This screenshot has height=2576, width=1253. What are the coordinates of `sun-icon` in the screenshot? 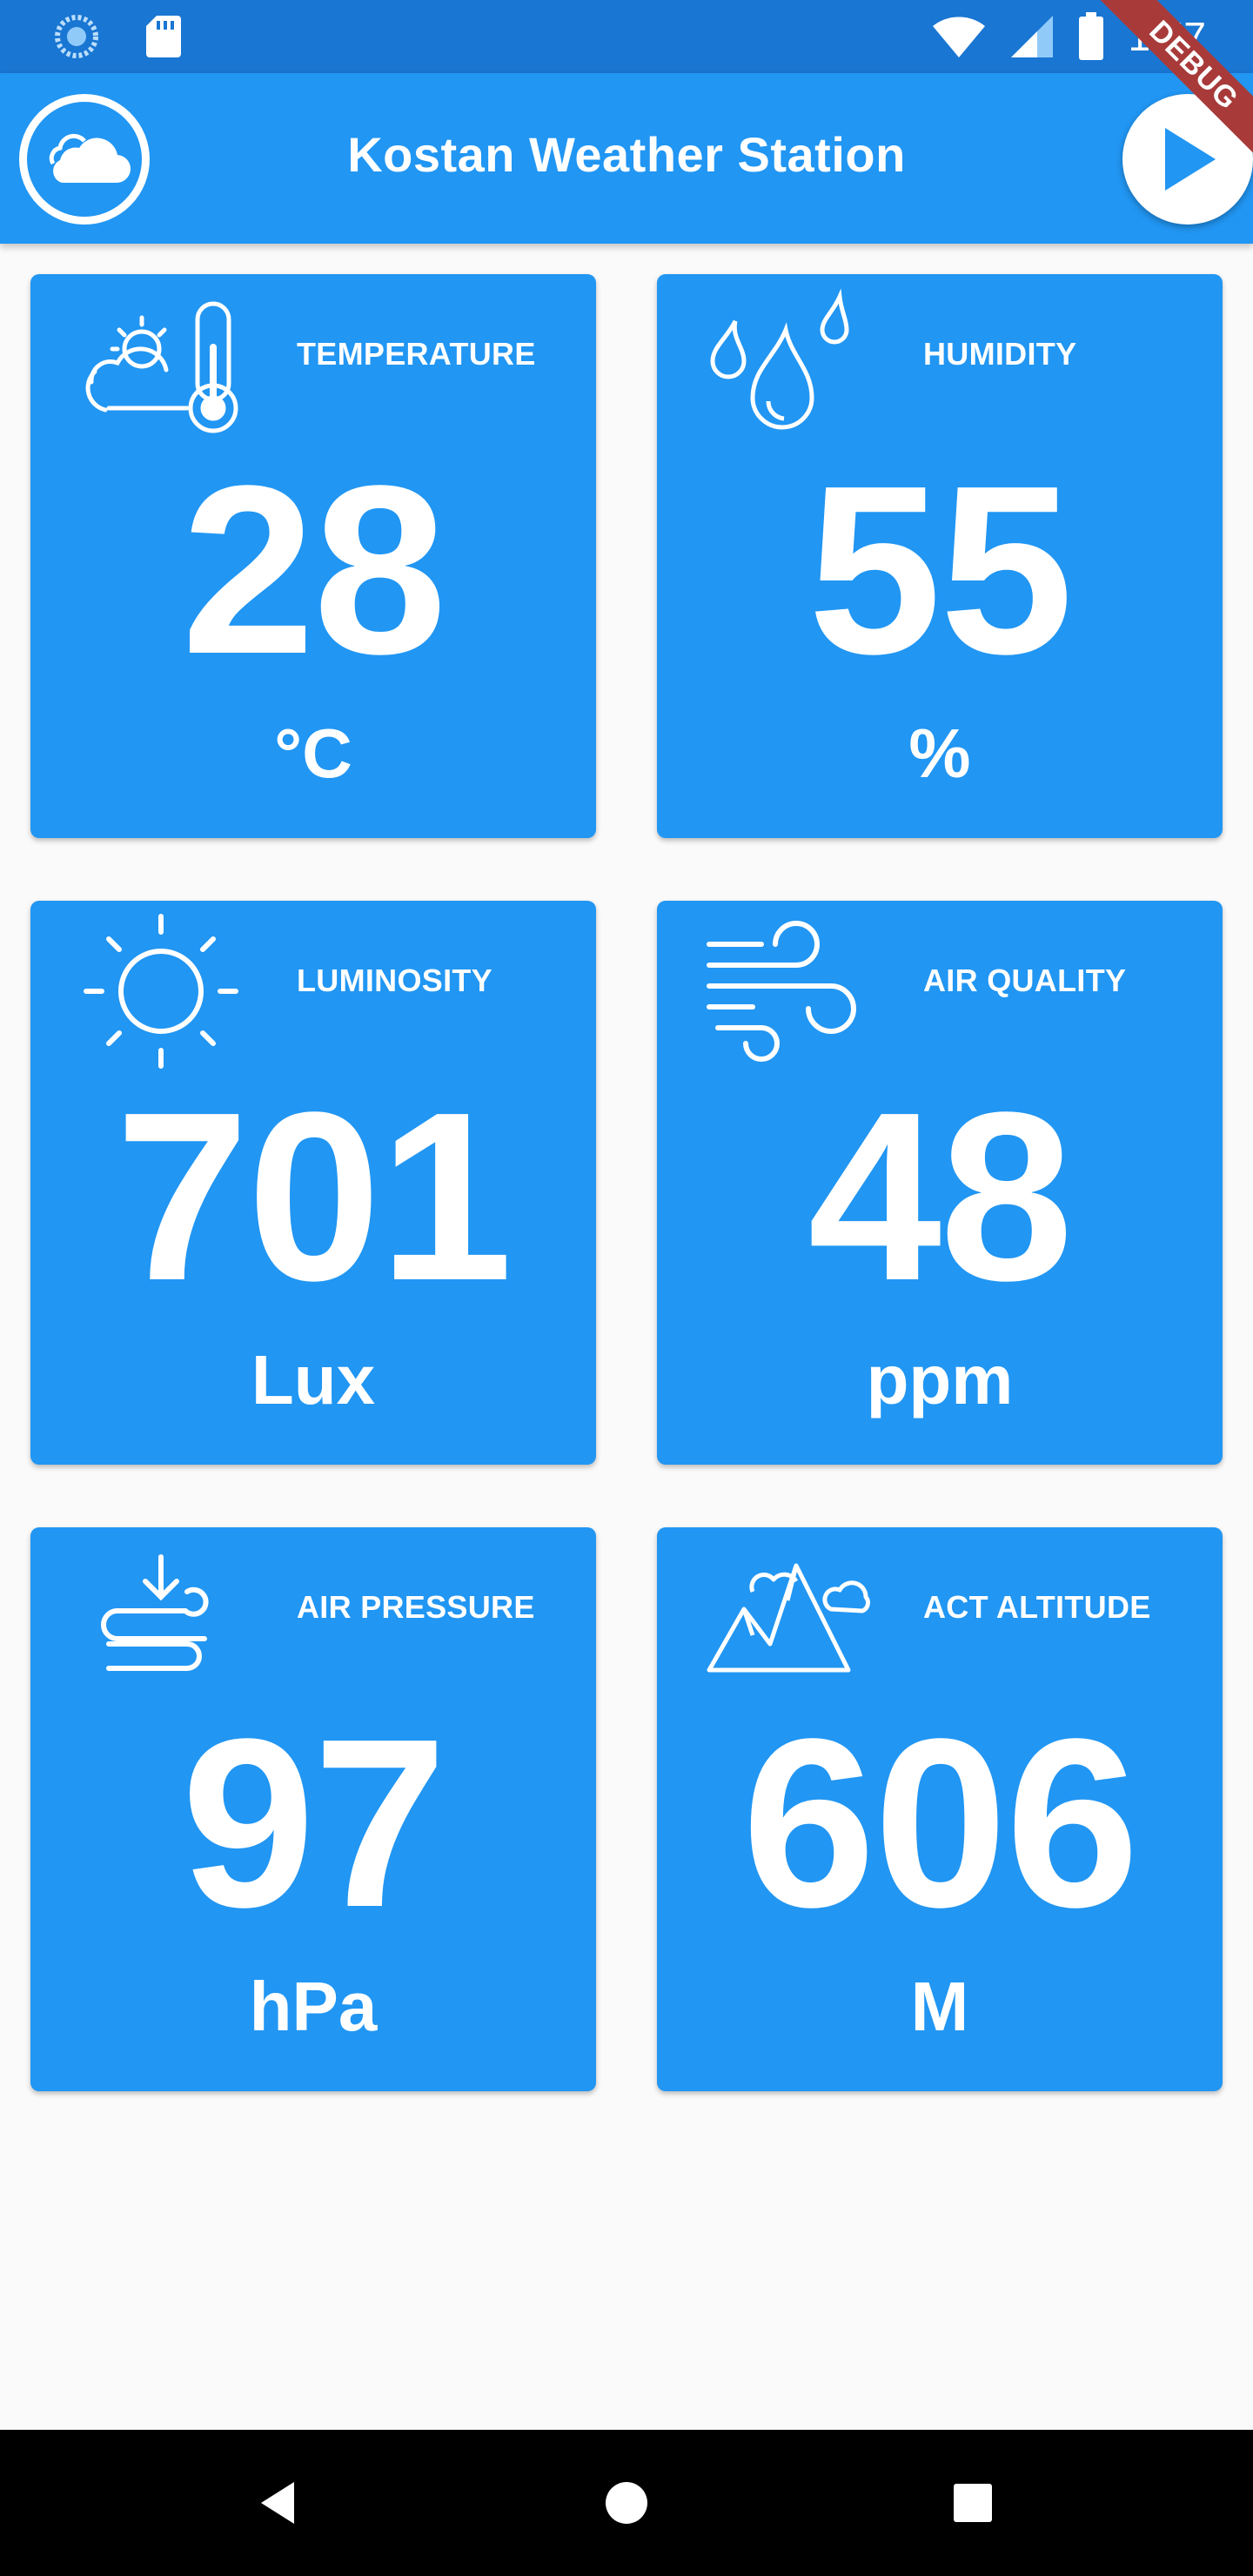 It's located at (161, 991).